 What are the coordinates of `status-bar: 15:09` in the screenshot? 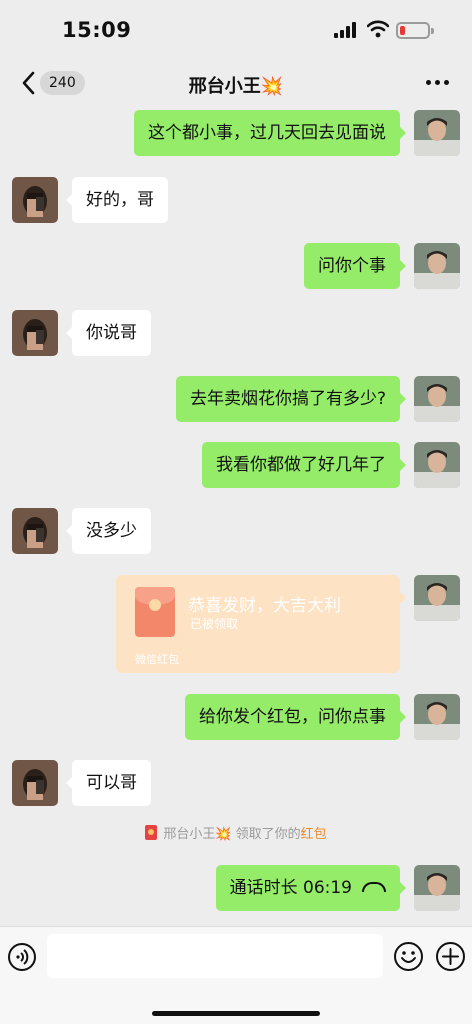 It's located at (236, 30).